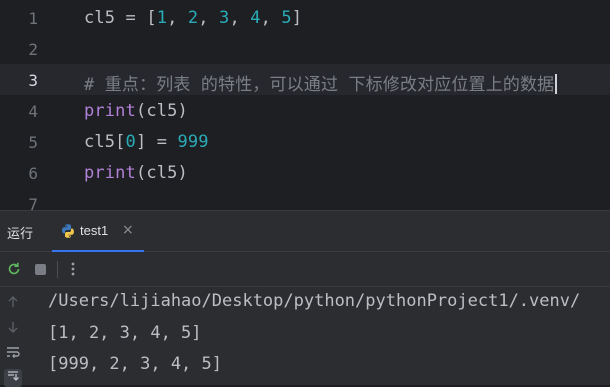 The image size is (610, 387). Describe the element at coordinates (33, 142) in the screenshot. I see `line-number-5: 5` at that location.